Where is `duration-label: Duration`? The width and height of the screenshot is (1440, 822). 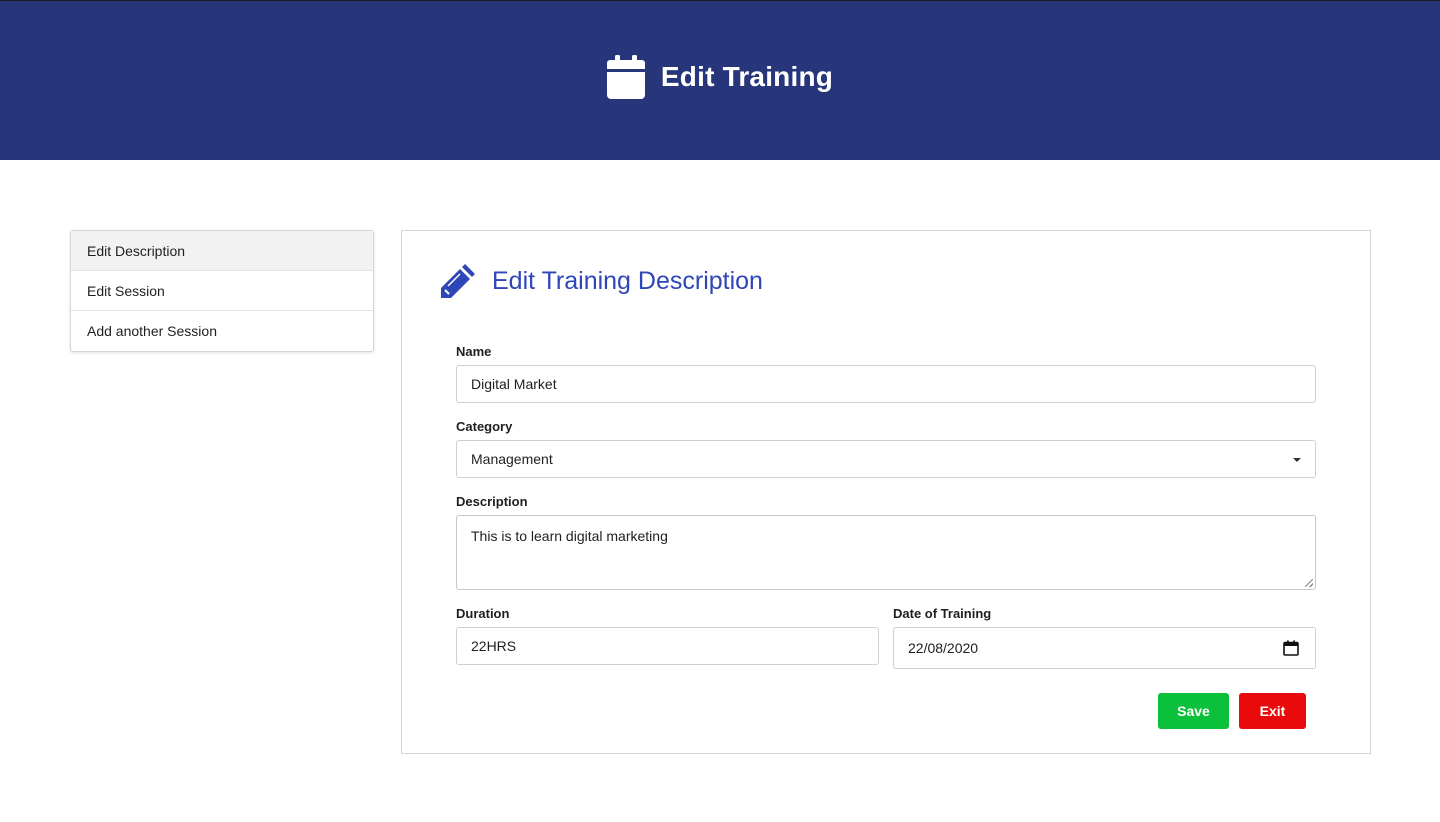 duration-label: Duration is located at coordinates (483, 613).